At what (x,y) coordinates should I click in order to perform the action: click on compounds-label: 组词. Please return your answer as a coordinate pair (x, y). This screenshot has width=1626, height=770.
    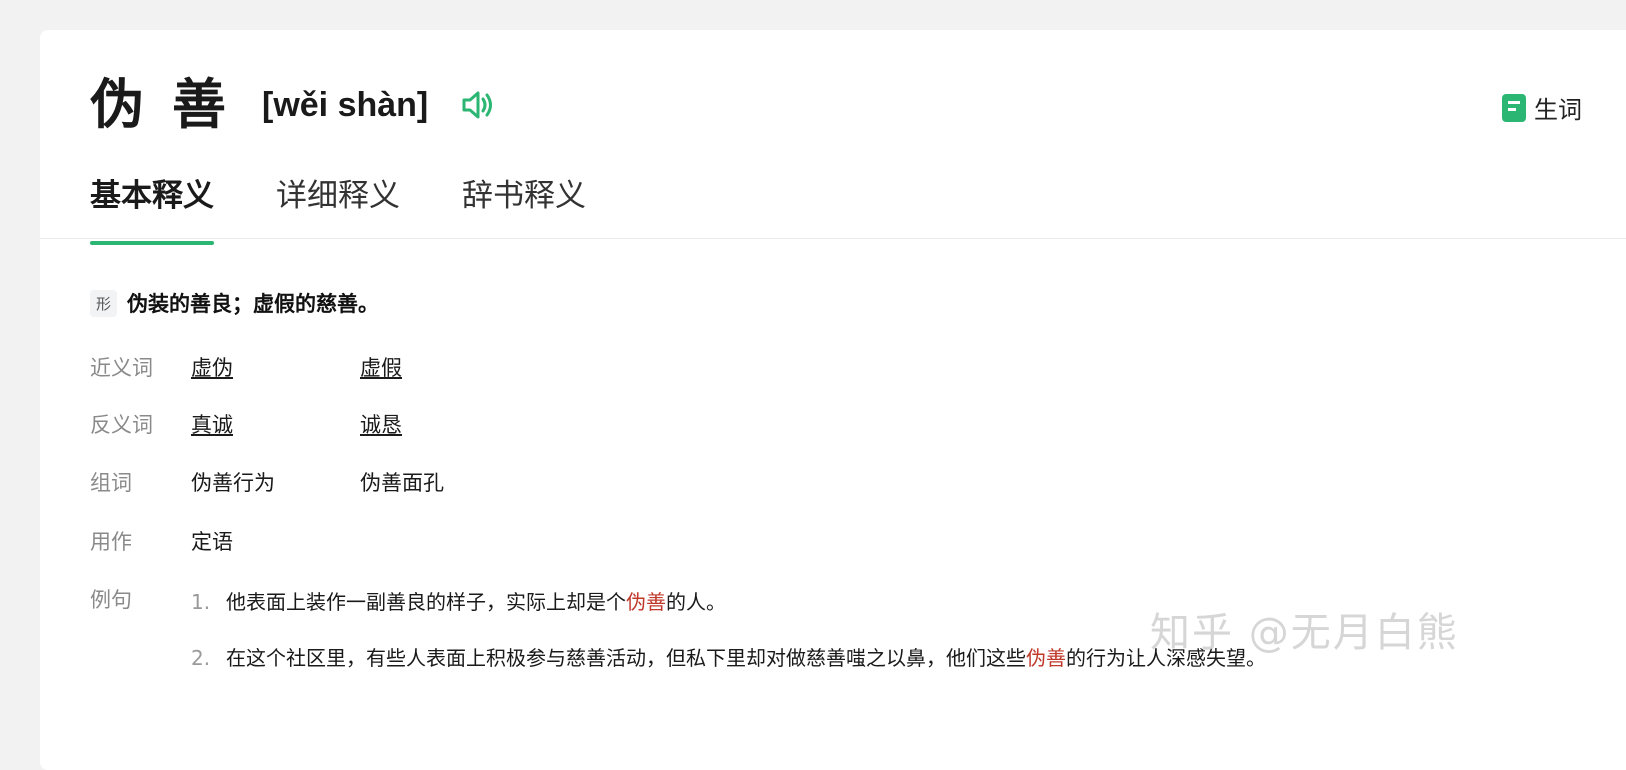
    Looking at the image, I should click on (111, 483).